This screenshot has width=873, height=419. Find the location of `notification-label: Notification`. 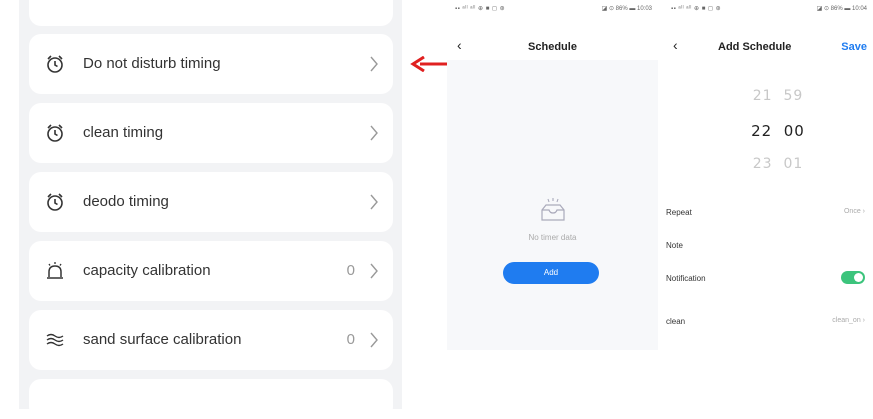

notification-label: Notification is located at coordinates (686, 278).